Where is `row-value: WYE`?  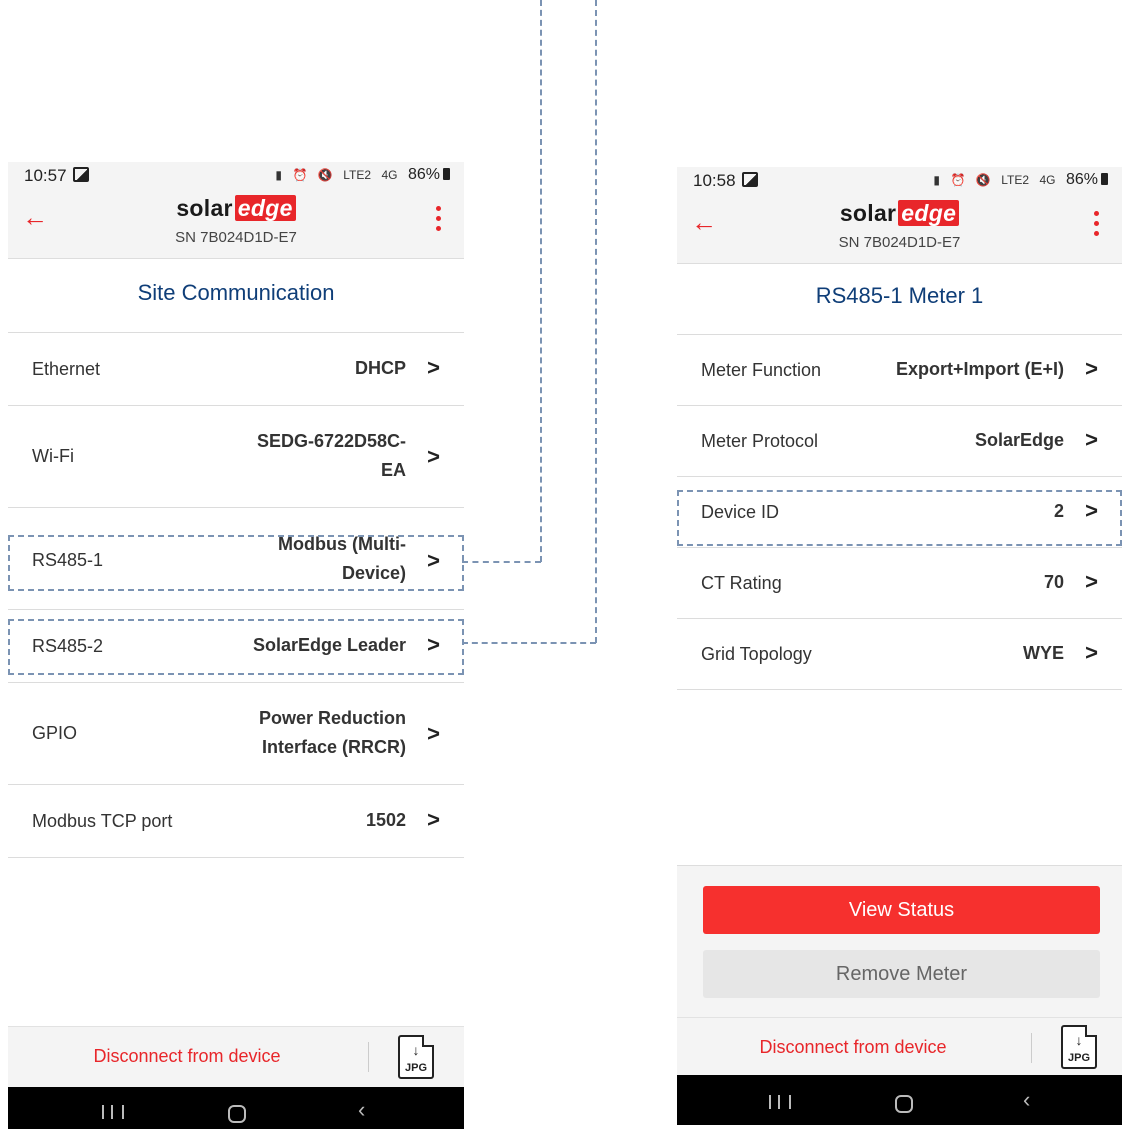
row-value: WYE is located at coordinates (1043, 653).